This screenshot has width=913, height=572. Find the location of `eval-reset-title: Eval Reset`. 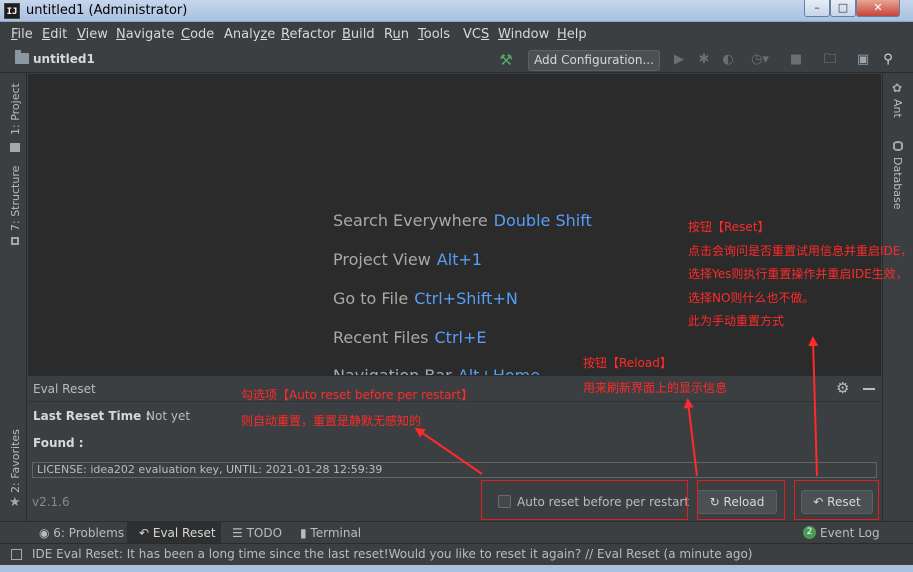

eval-reset-title: Eval Reset is located at coordinates (64, 389).